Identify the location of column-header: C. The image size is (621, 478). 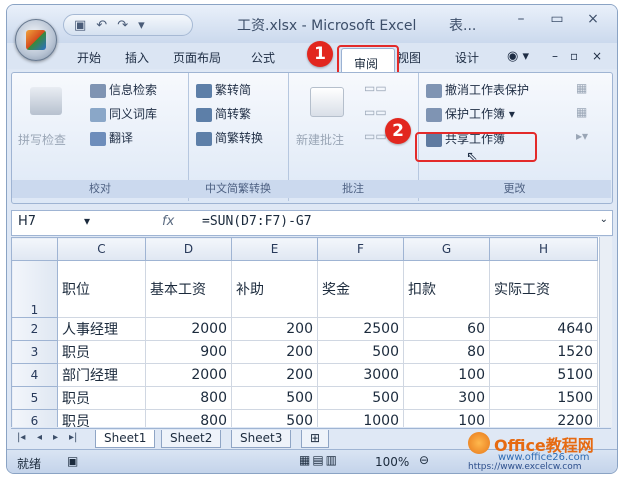
(101, 249).